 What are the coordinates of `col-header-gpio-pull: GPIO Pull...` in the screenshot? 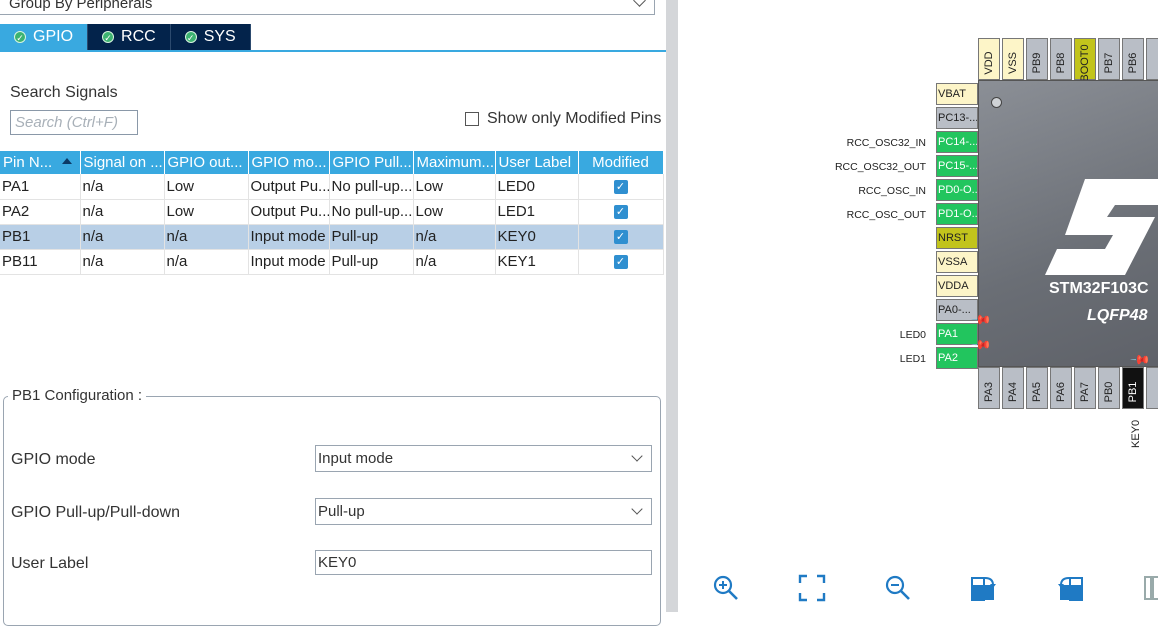 It's located at (371, 162).